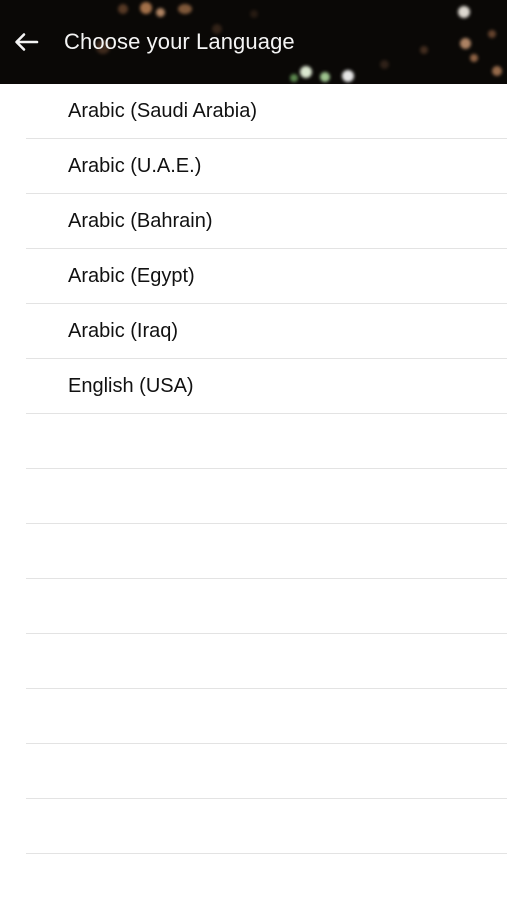 This screenshot has width=507, height=900. What do you see at coordinates (266, 221) in the screenshot?
I see `language-item-arabic-bahrain: Arabic (Bahrain)` at bounding box center [266, 221].